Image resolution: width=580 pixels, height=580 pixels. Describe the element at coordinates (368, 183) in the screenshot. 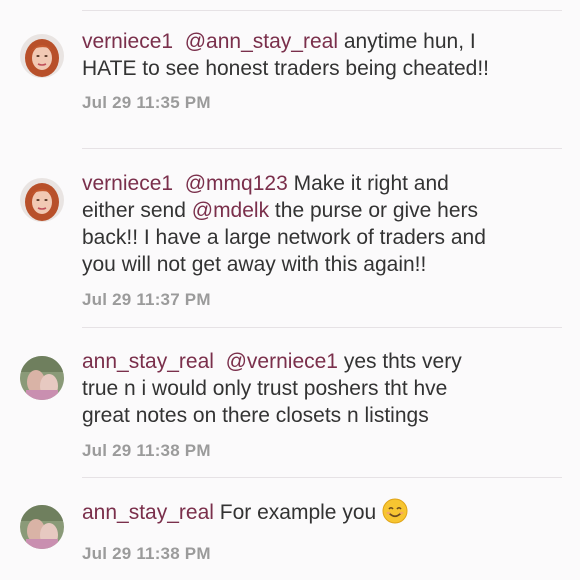

I see `comment-text: Make it right and` at that location.